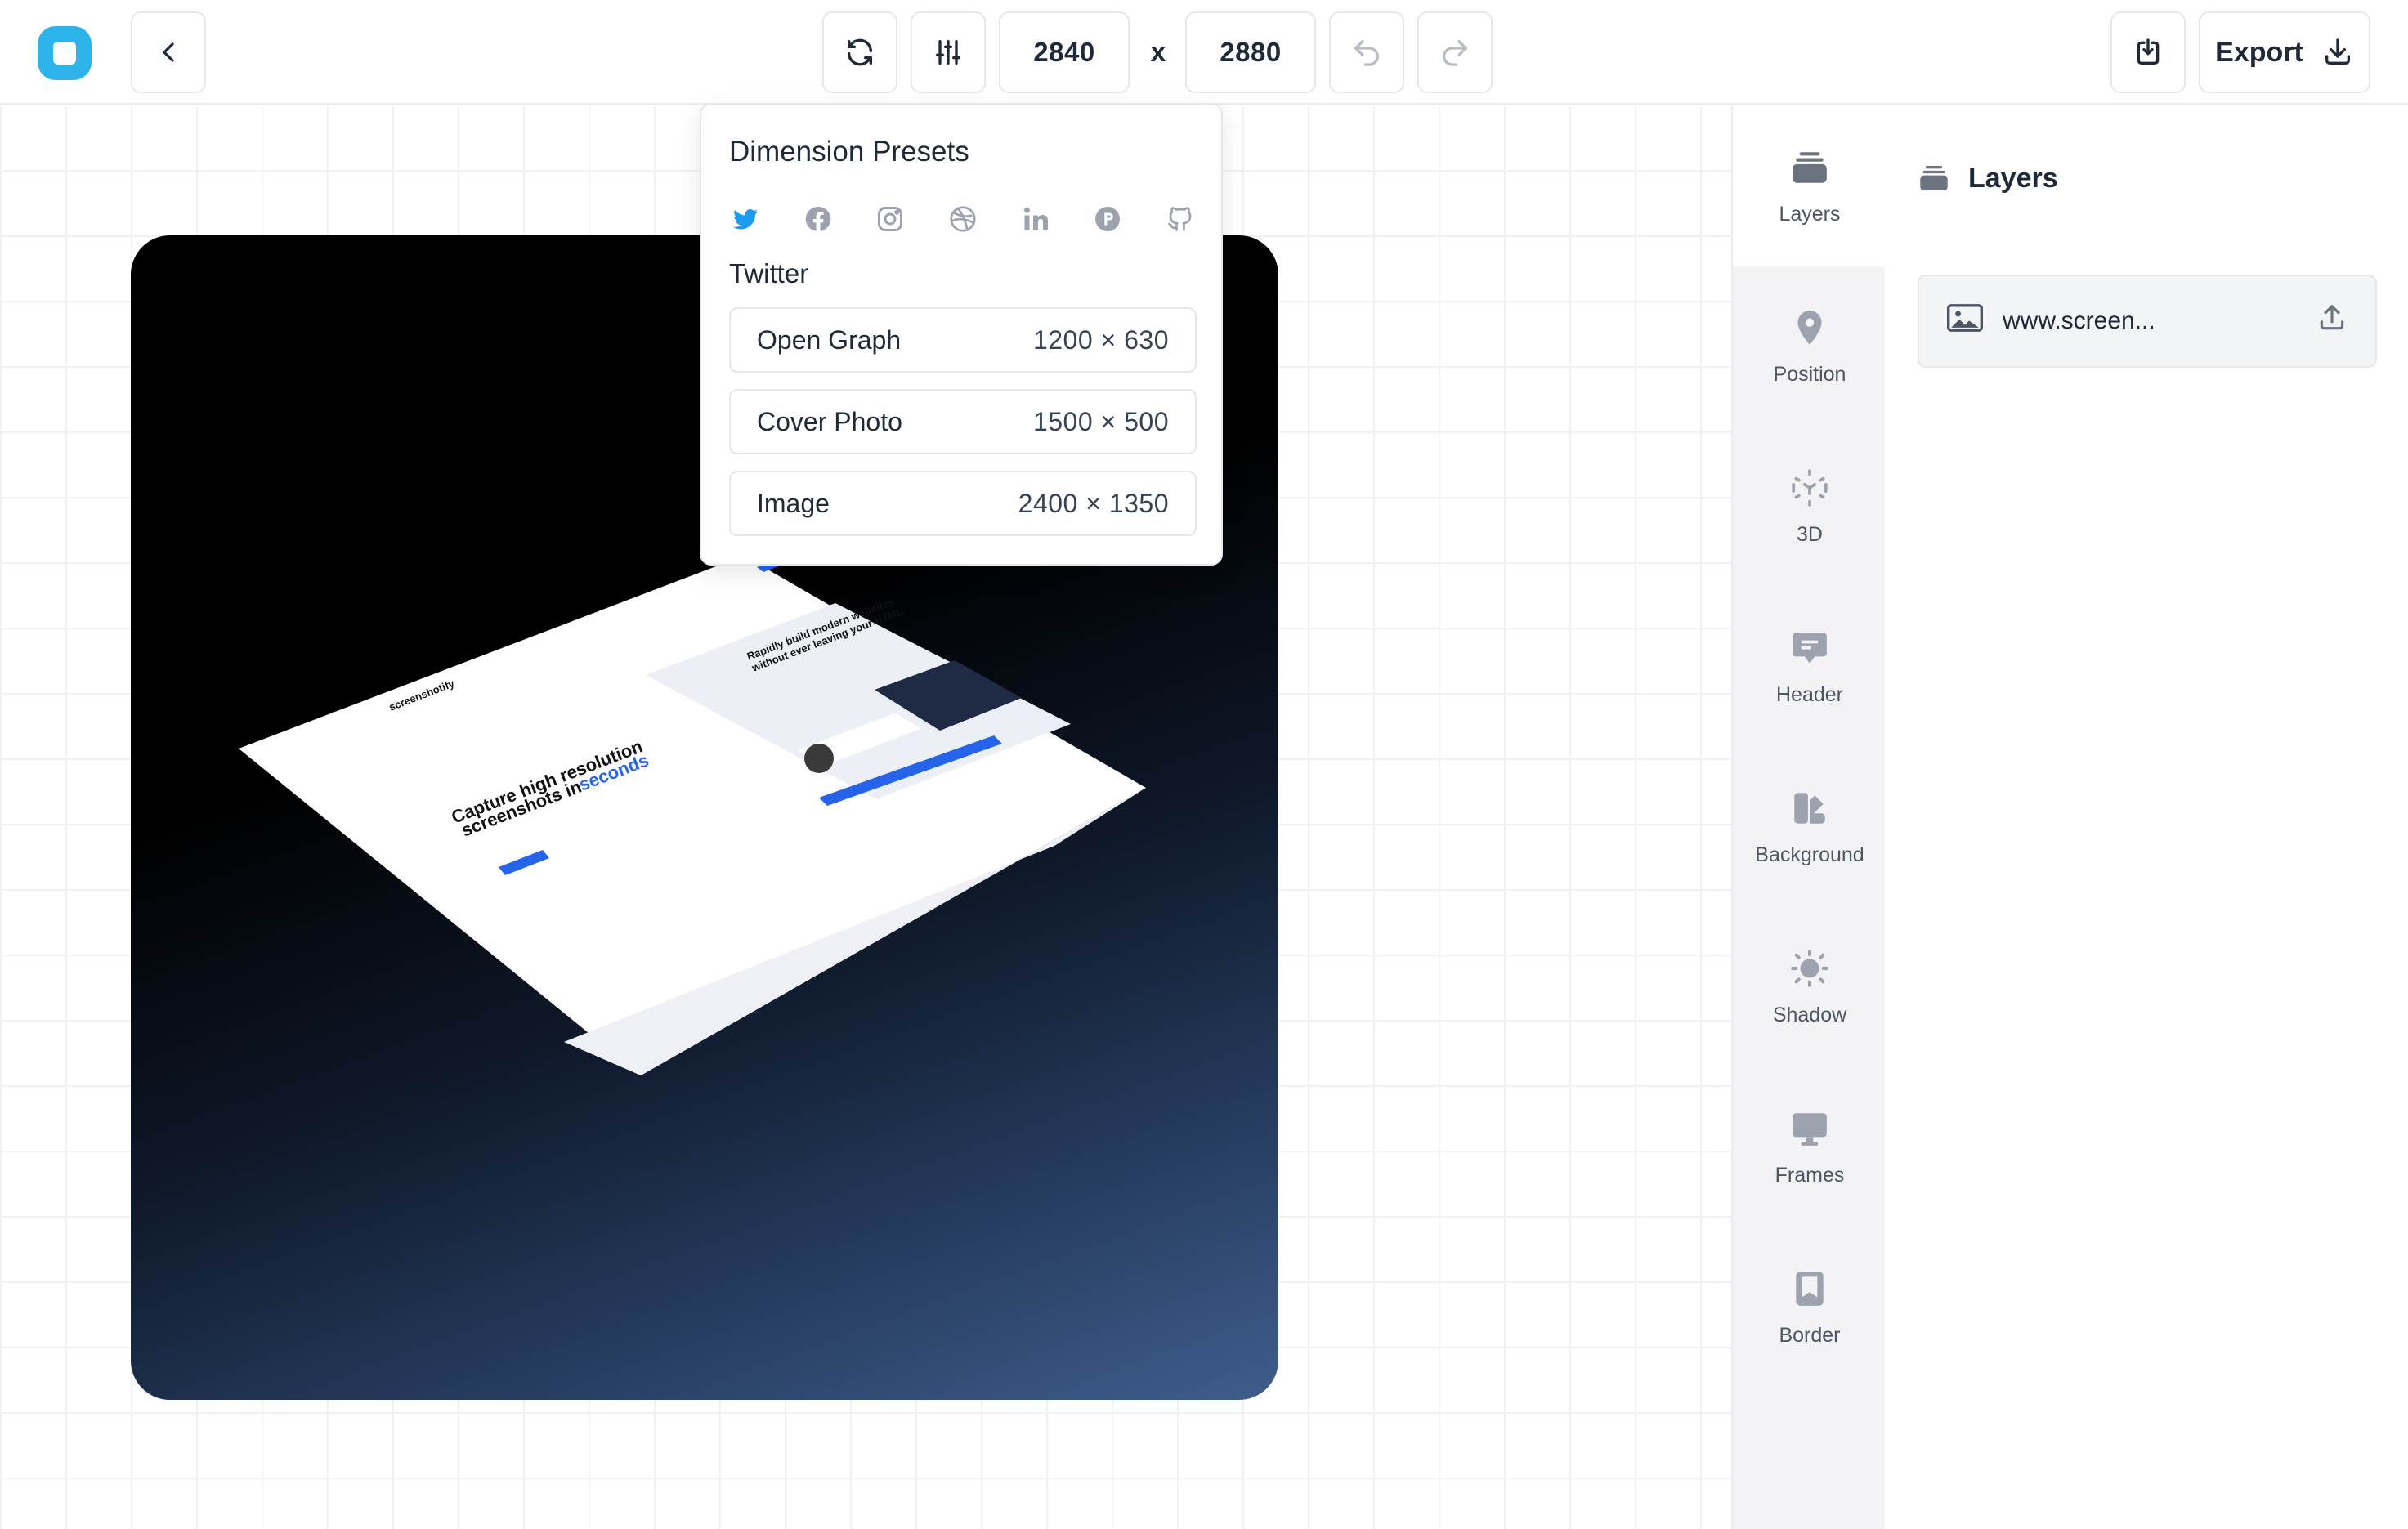  I want to click on refresh-icon, so click(860, 52).